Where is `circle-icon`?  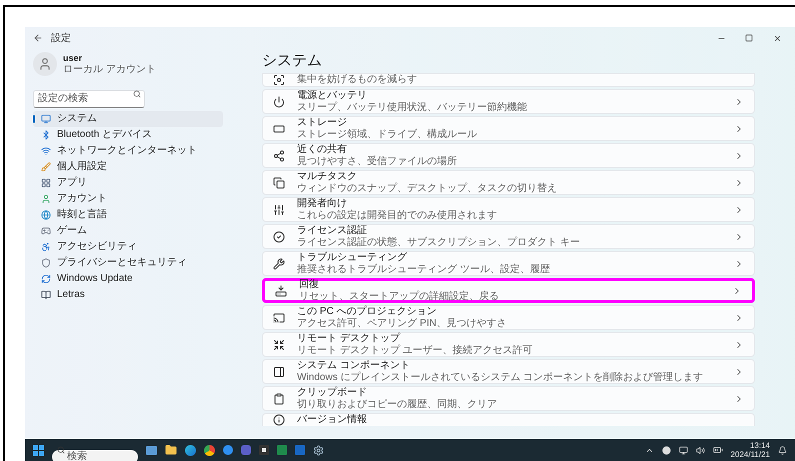
circle-icon is located at coordinates (666, 450).